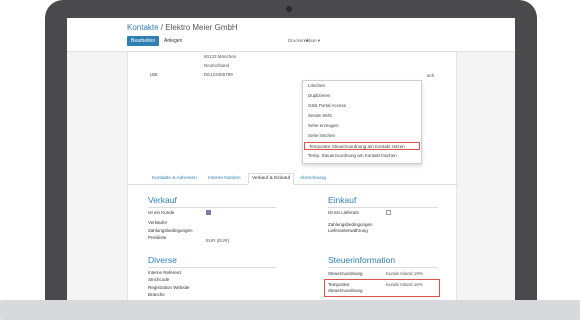 This screenshot has width=580, height=320. Describe the element at coordinates (404, 273) in the screenshot. I see `fiscal-position-value: Kunde Inland 19%` at that location.